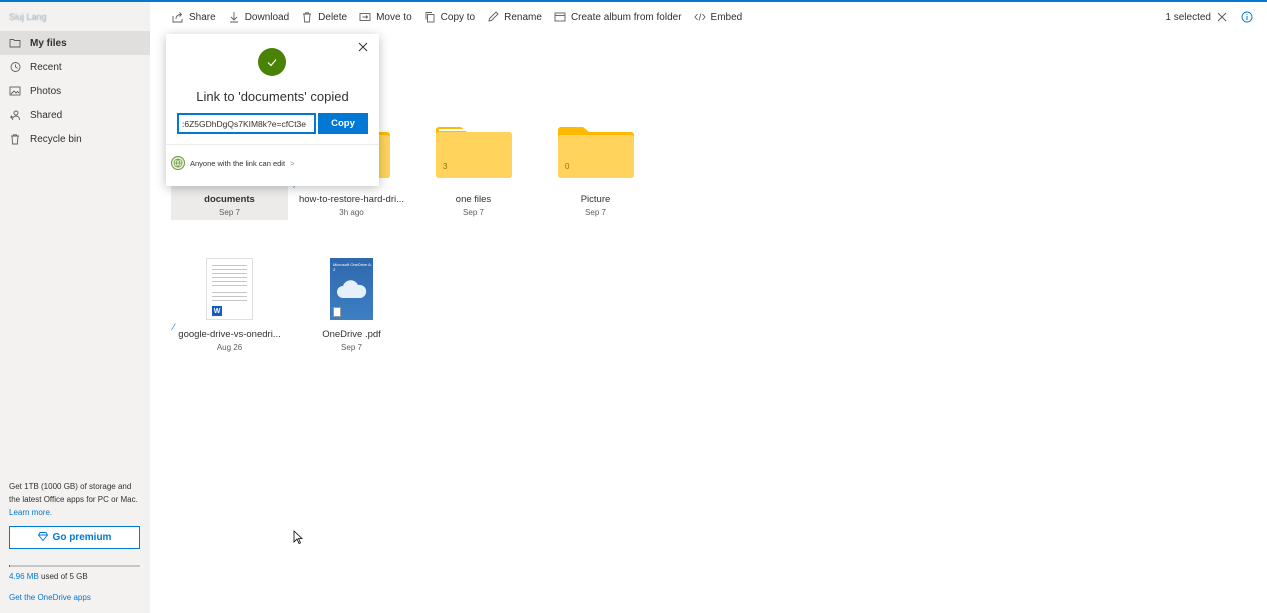  I want to click on embed-label: Embed, so click(726, 17).